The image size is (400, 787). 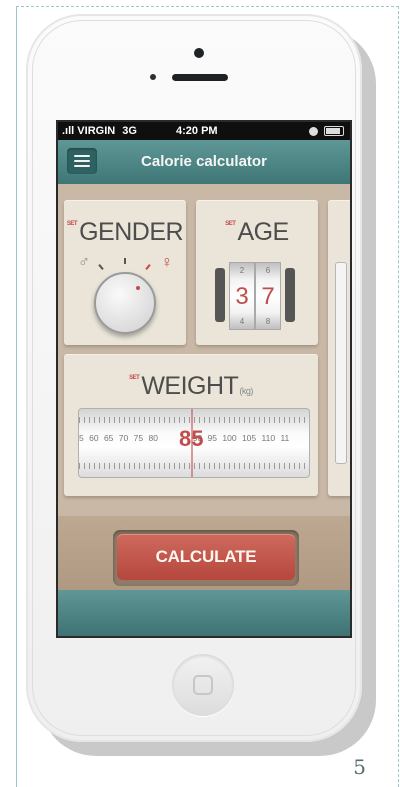 I want to click on signal-icon: .ıll, so click(x=68, y=131).